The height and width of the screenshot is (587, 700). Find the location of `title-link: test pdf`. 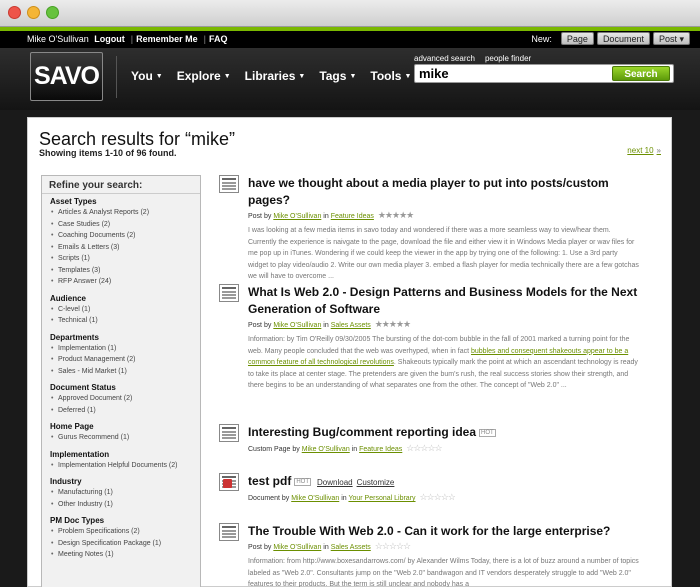

title-link: test pdf is located at coordinates (269, 481).